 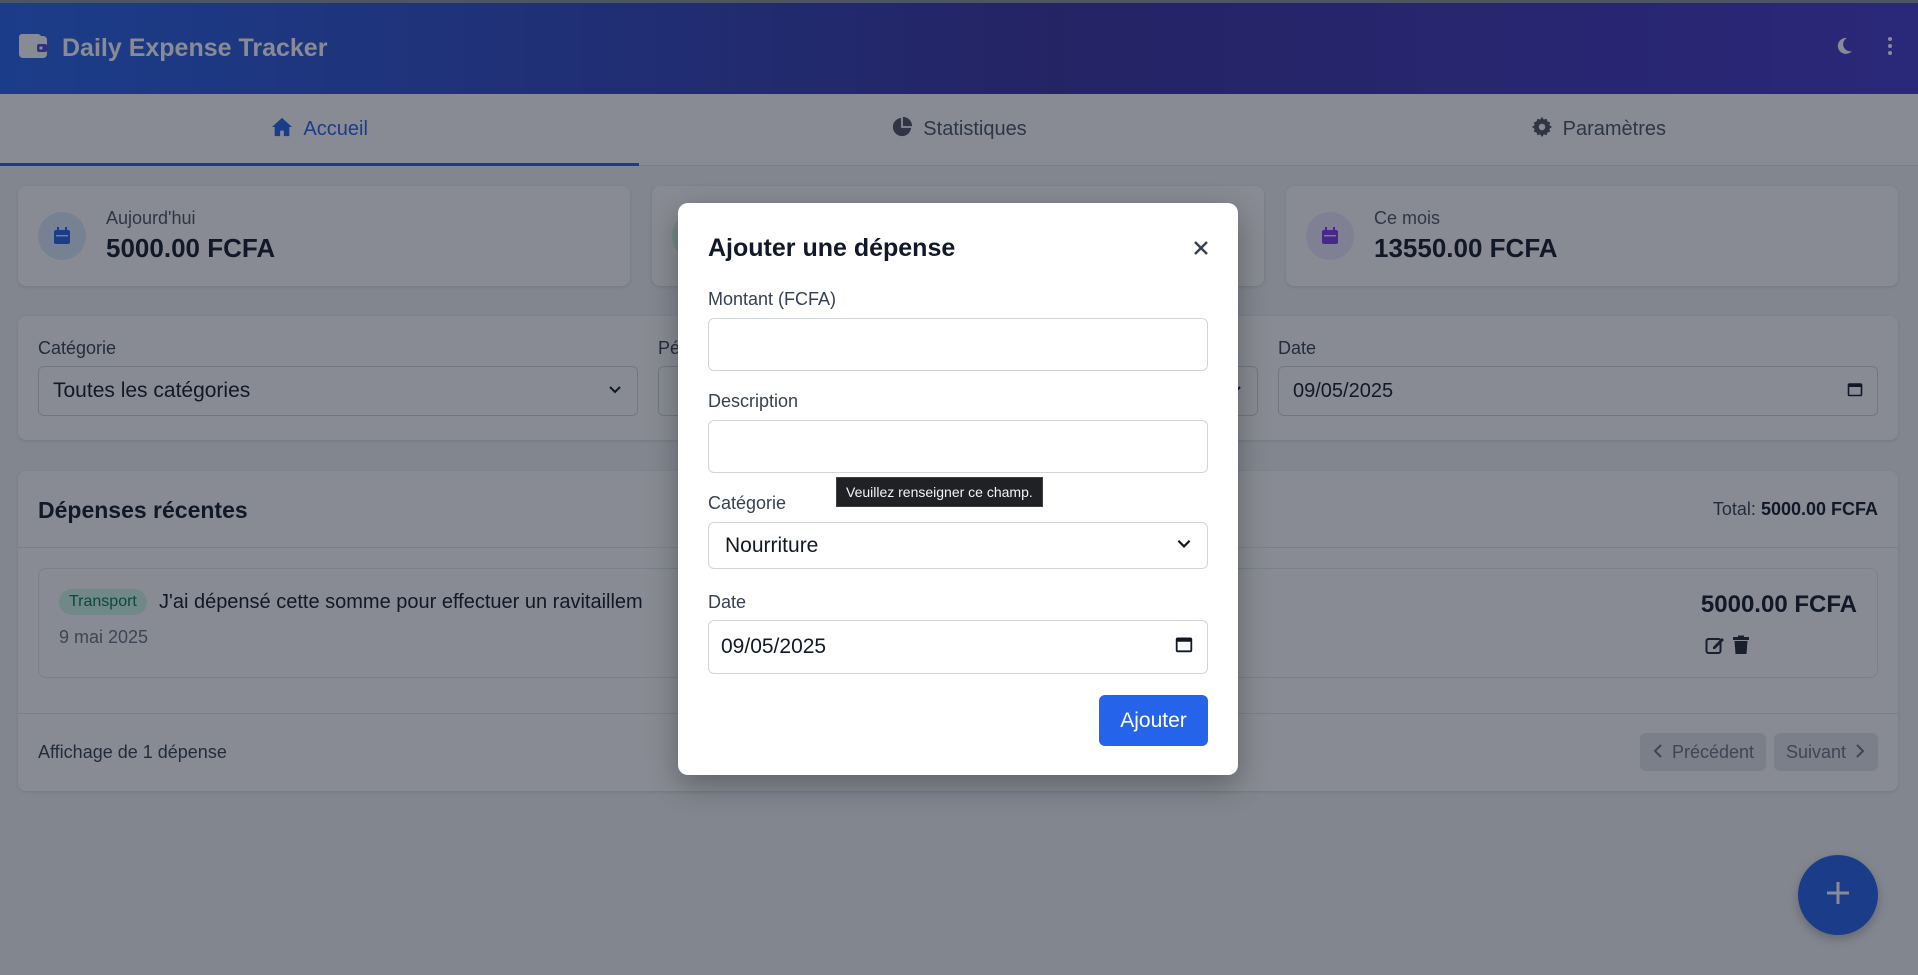 What do you see at coordinates (959, 1) in the screenshot?
I see `window-top-border` at bounding box center [959, 1].